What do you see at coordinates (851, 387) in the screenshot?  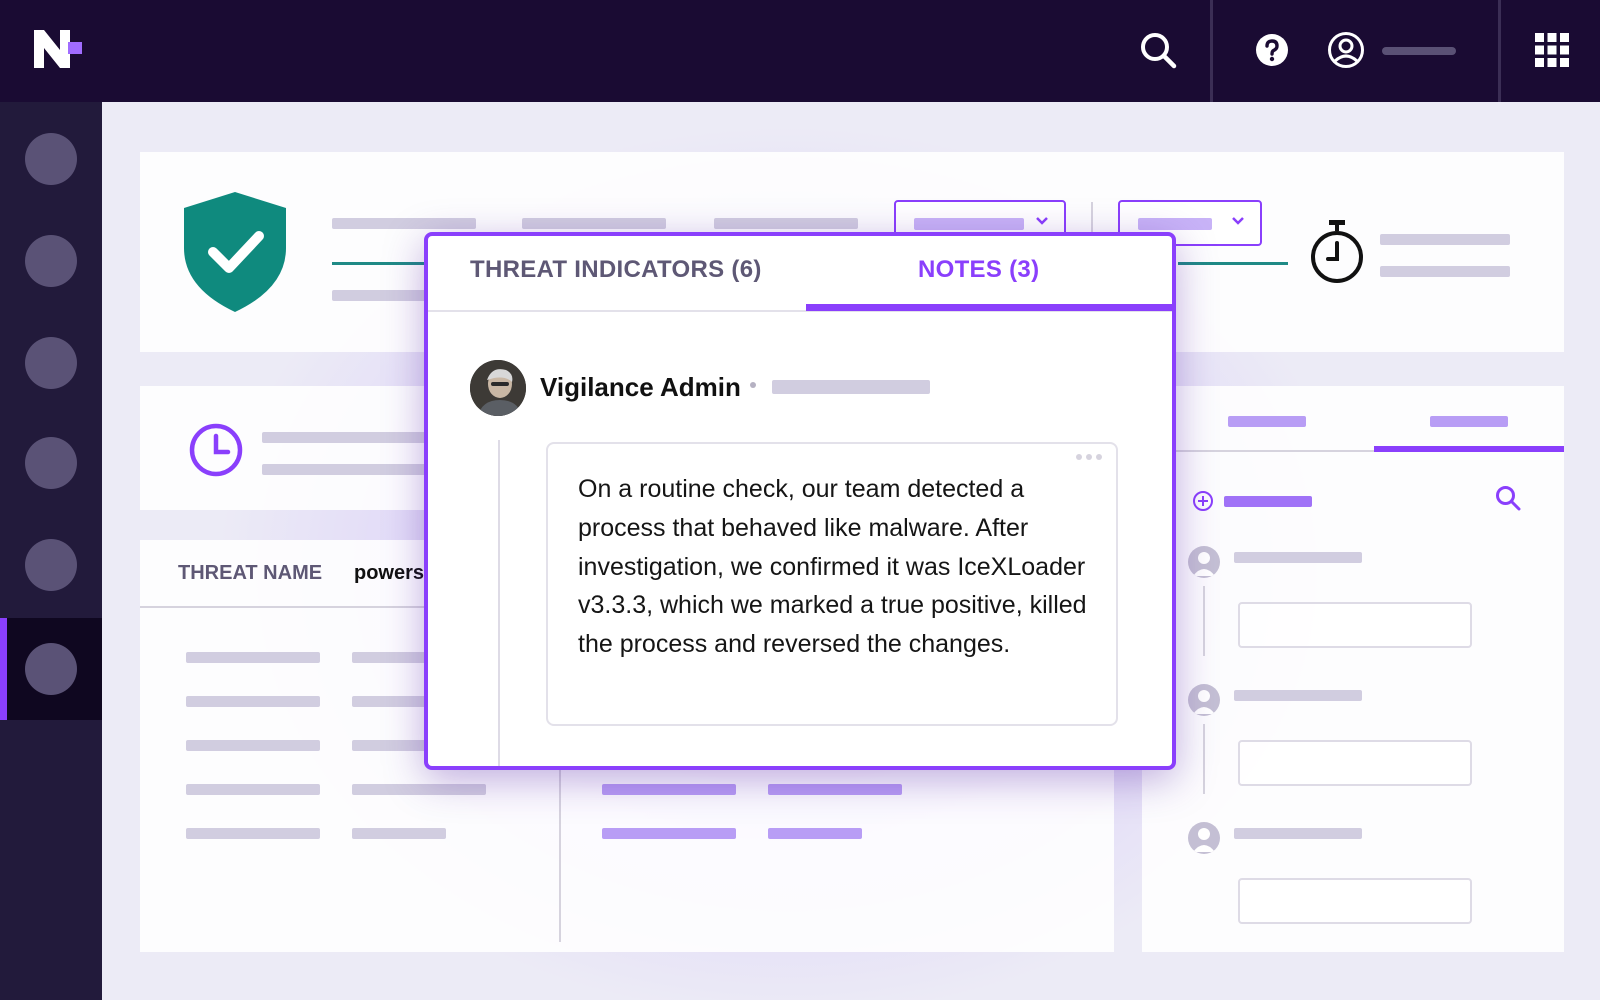 I see `note-timestamp-placeholder` at bounding box center [851, 387].